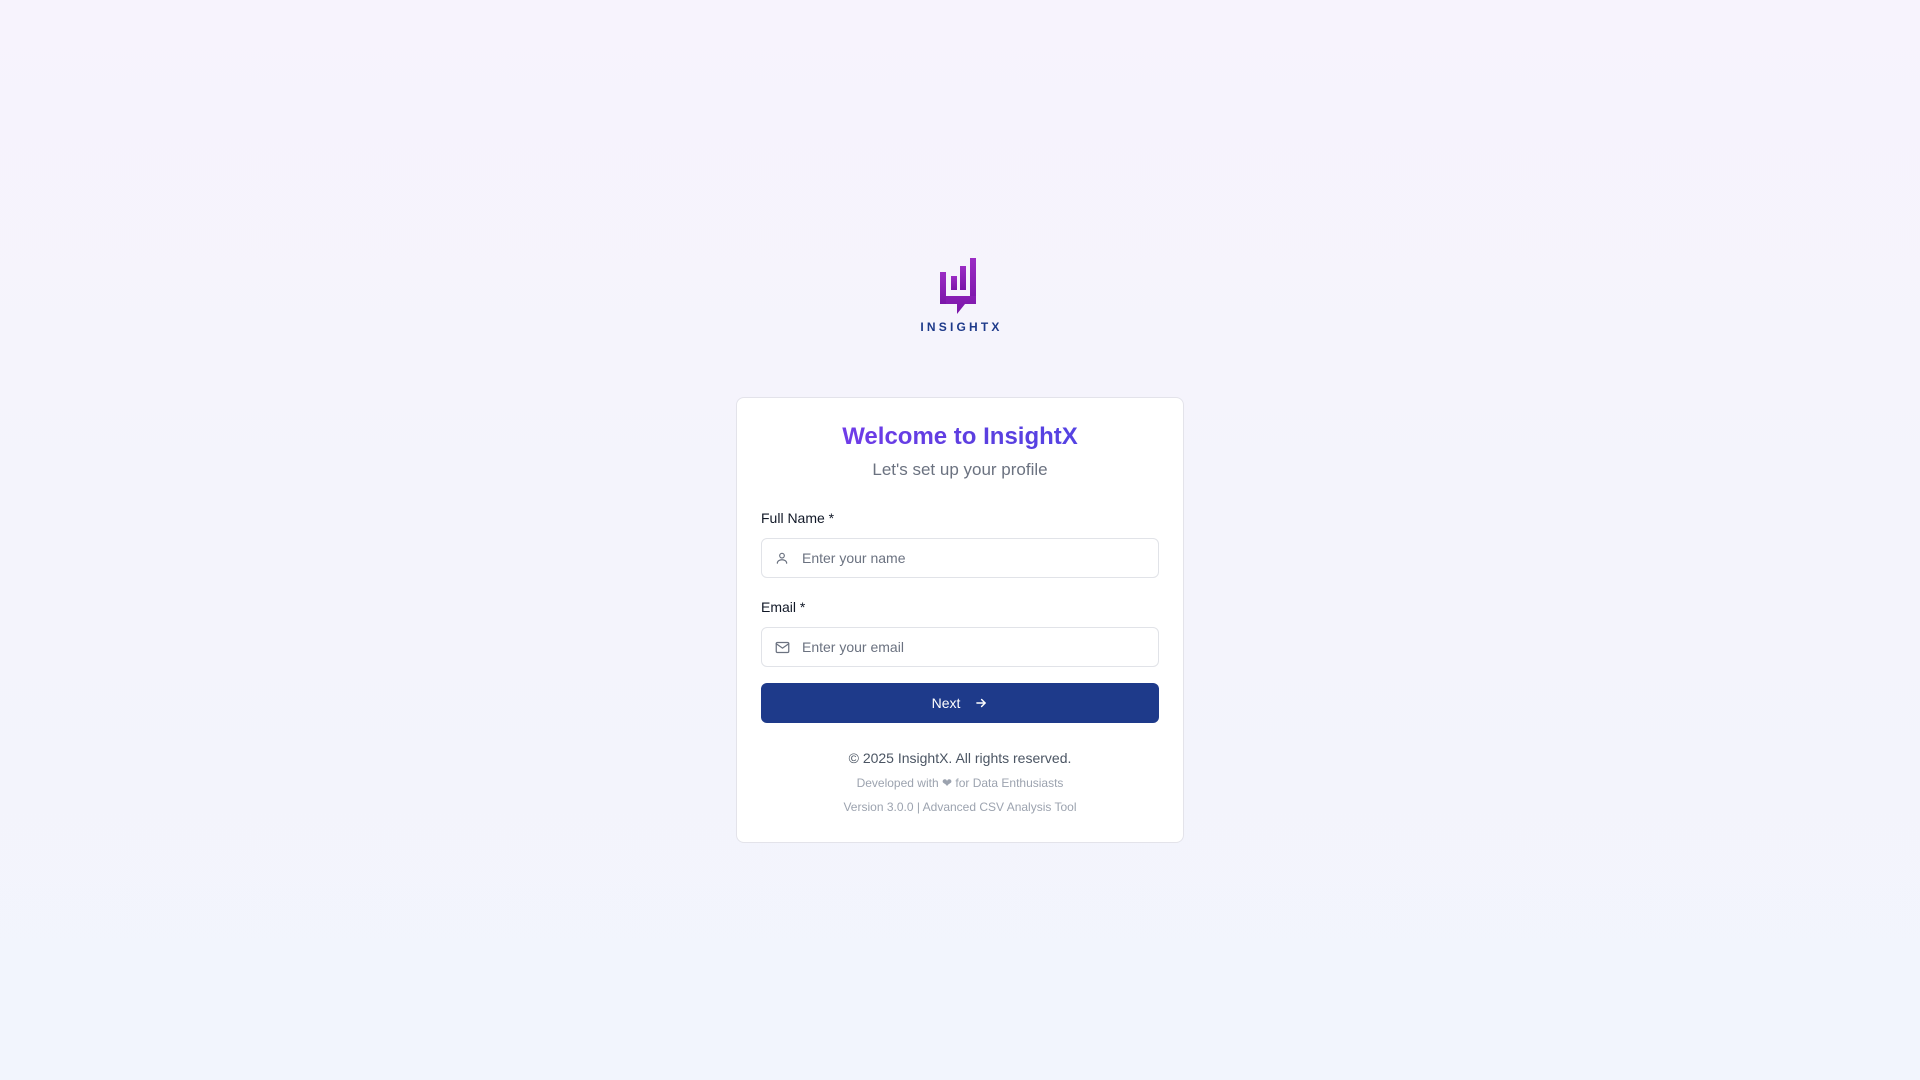  I want to click on page-title: Welcome to InsightX, so click(960, 437).